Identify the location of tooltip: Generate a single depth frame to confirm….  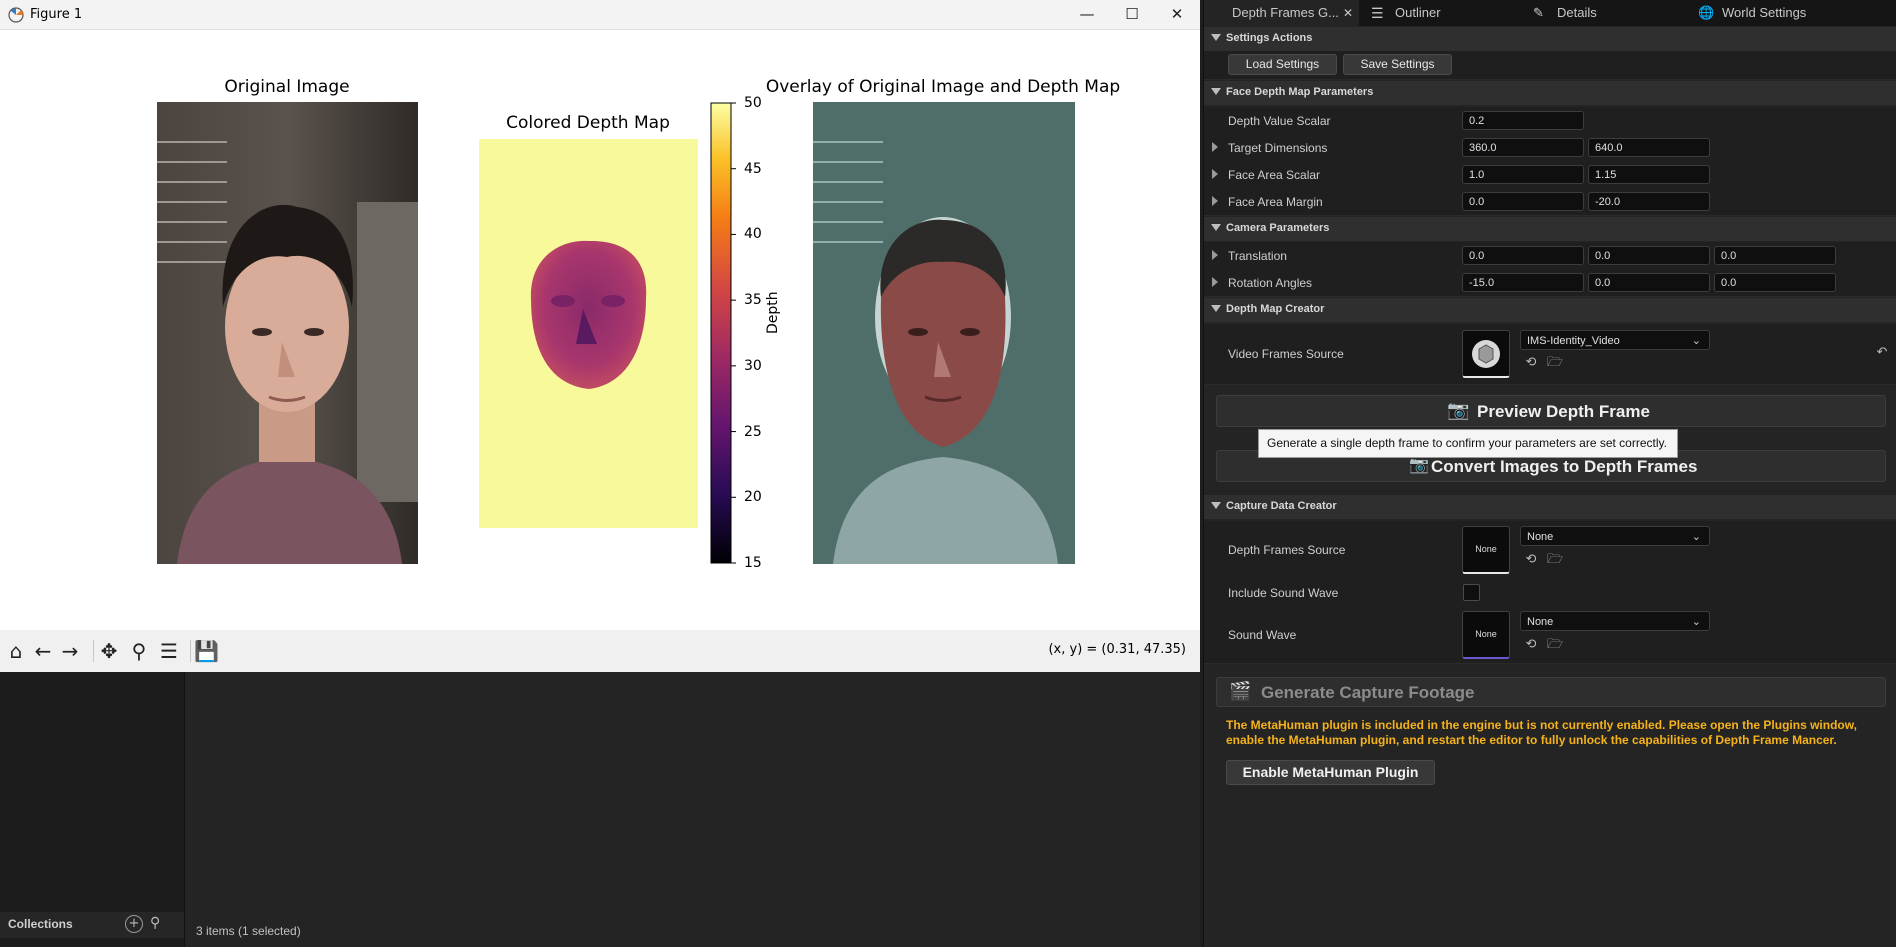
(1468, 443).